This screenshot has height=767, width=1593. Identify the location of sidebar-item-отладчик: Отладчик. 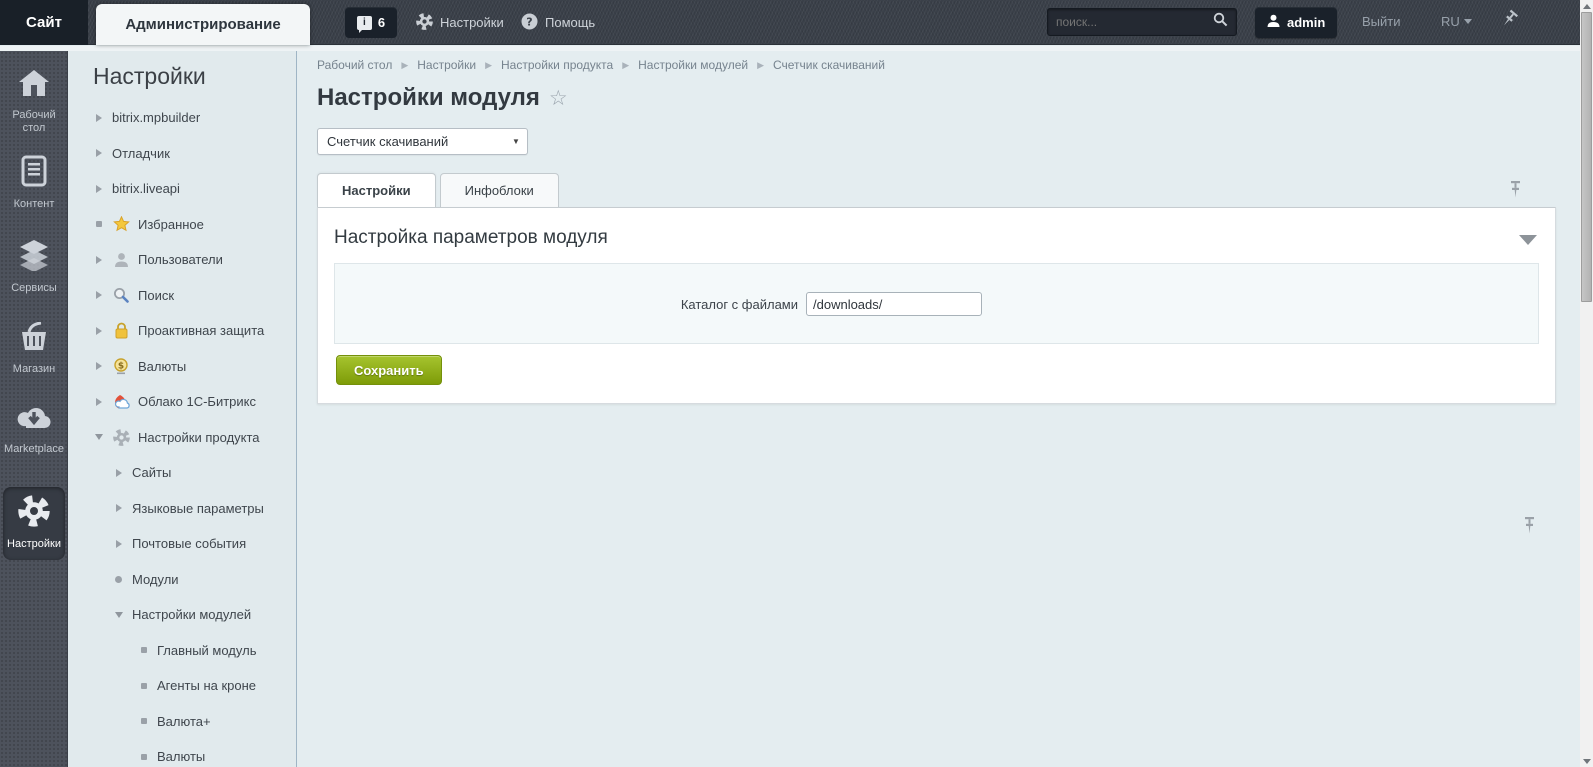
(182, 154).